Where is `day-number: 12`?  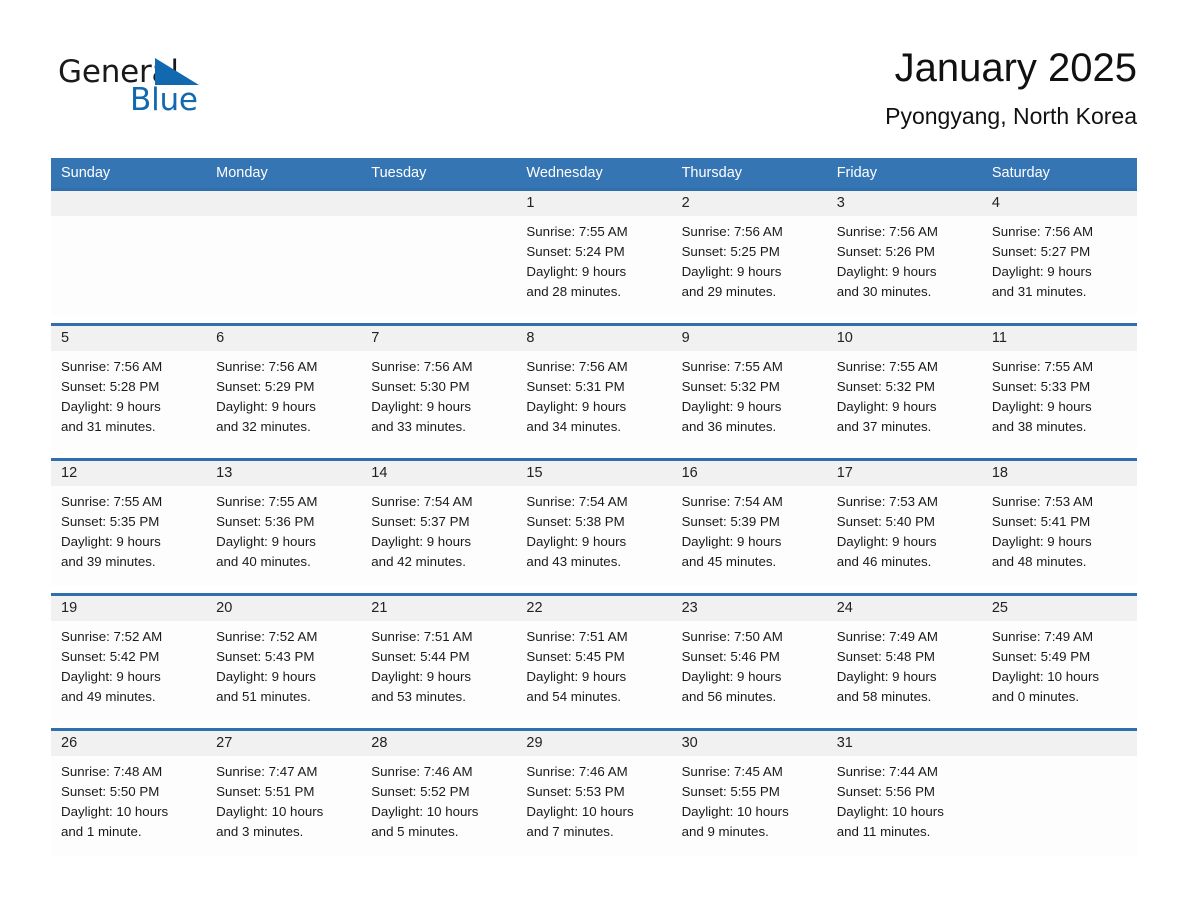 day-number: 12 is located at coordinates (128, 473).